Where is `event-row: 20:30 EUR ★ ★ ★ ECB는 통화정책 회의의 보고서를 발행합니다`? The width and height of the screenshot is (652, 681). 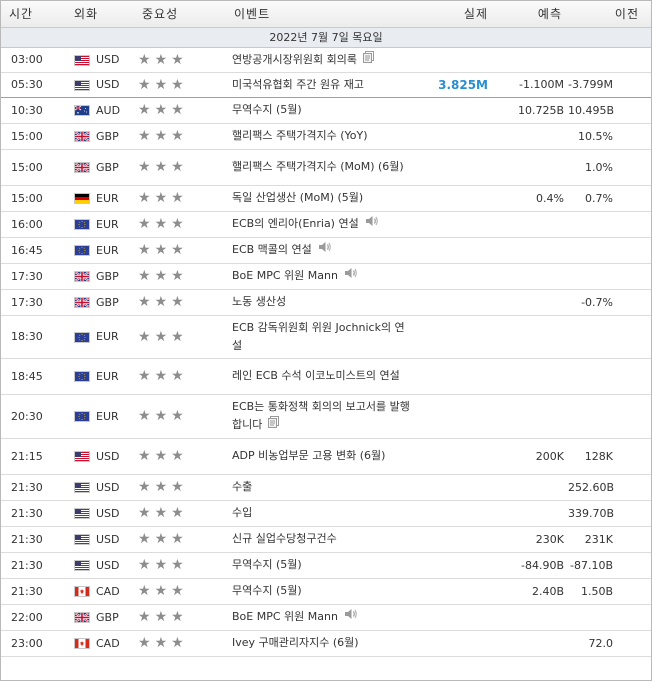 event-row: 20:30 EUR ★ ★ ★ ECB는 통화정책 회의의 보고서를 발행합니다 is located at coordinates (326, 416).